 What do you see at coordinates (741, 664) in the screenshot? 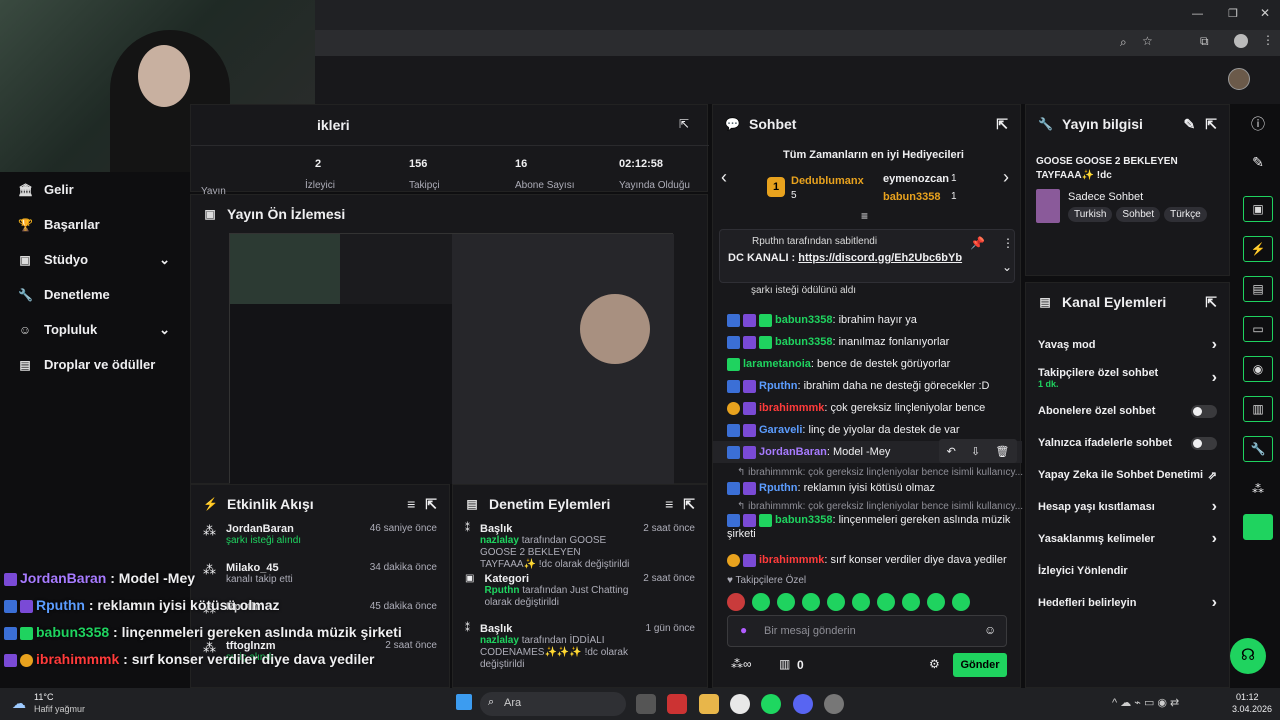
I see `points-icon: ⁂∞` at bounding box center [741, 664].